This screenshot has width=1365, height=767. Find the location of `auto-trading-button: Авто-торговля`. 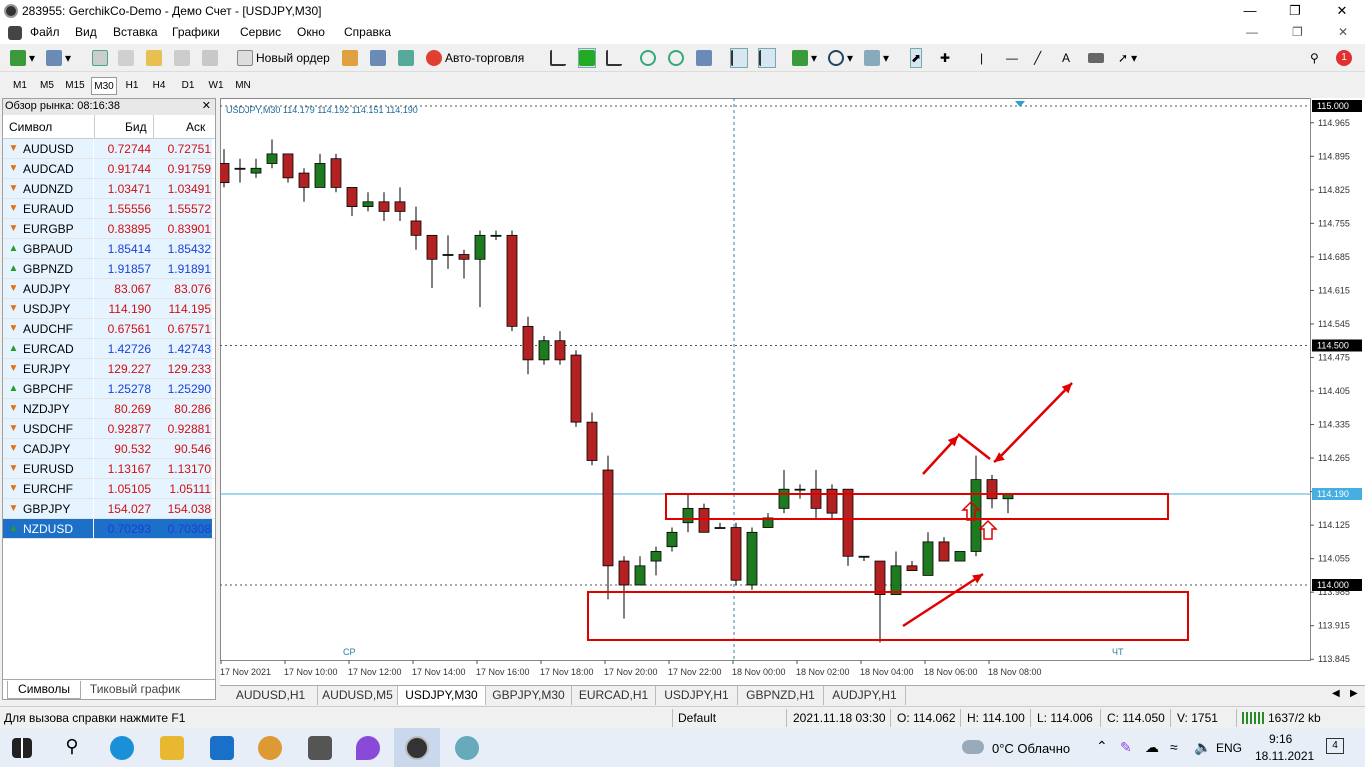

auto-trading-button: Авто-торговля is located at coordinates (475, 58).